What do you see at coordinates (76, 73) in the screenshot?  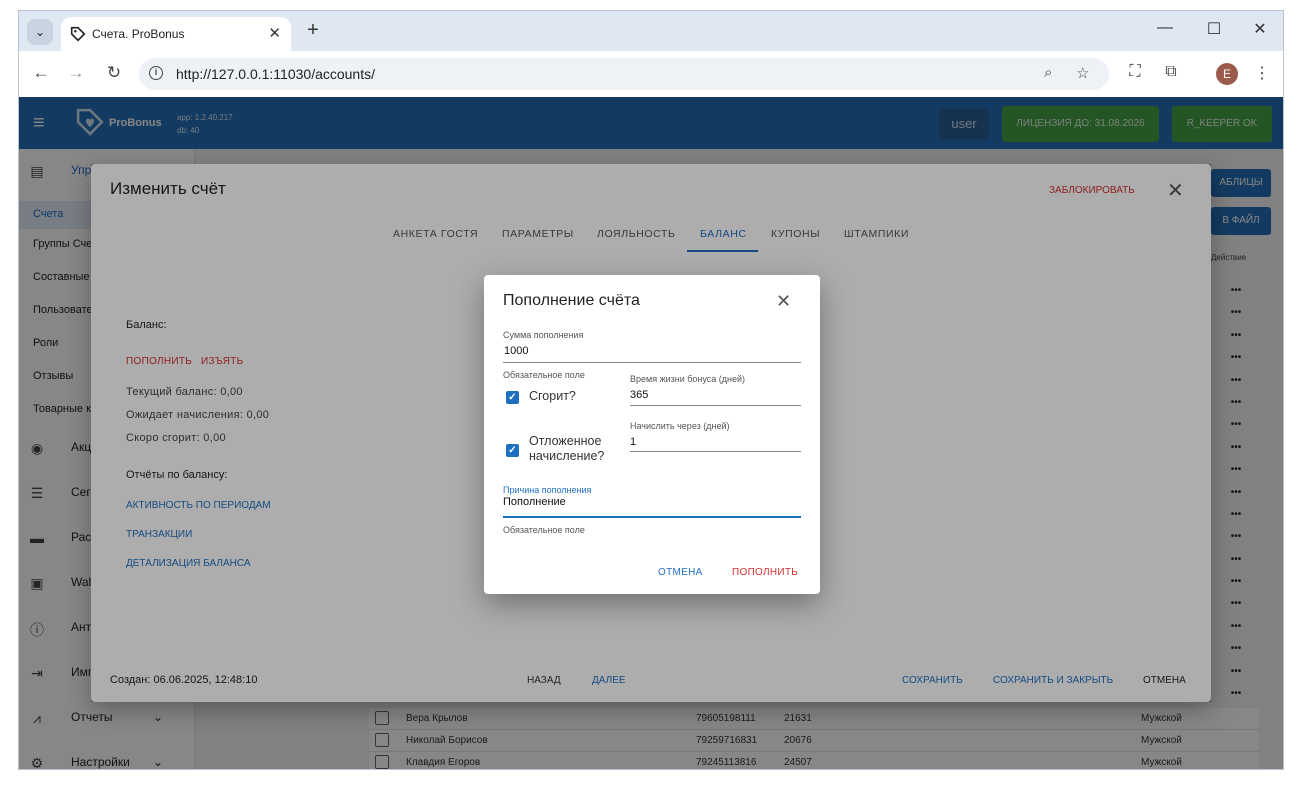 I see `forward-arrow-icon: →` at bounding box center [76, 73].